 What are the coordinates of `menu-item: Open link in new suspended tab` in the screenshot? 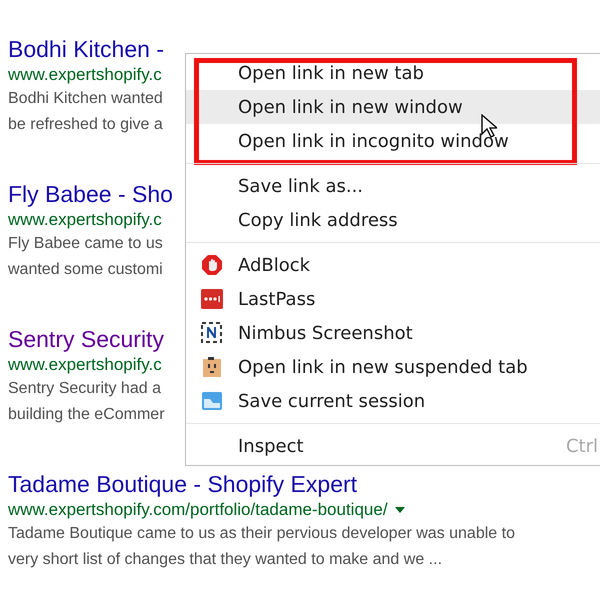 It's located at (393, 367).